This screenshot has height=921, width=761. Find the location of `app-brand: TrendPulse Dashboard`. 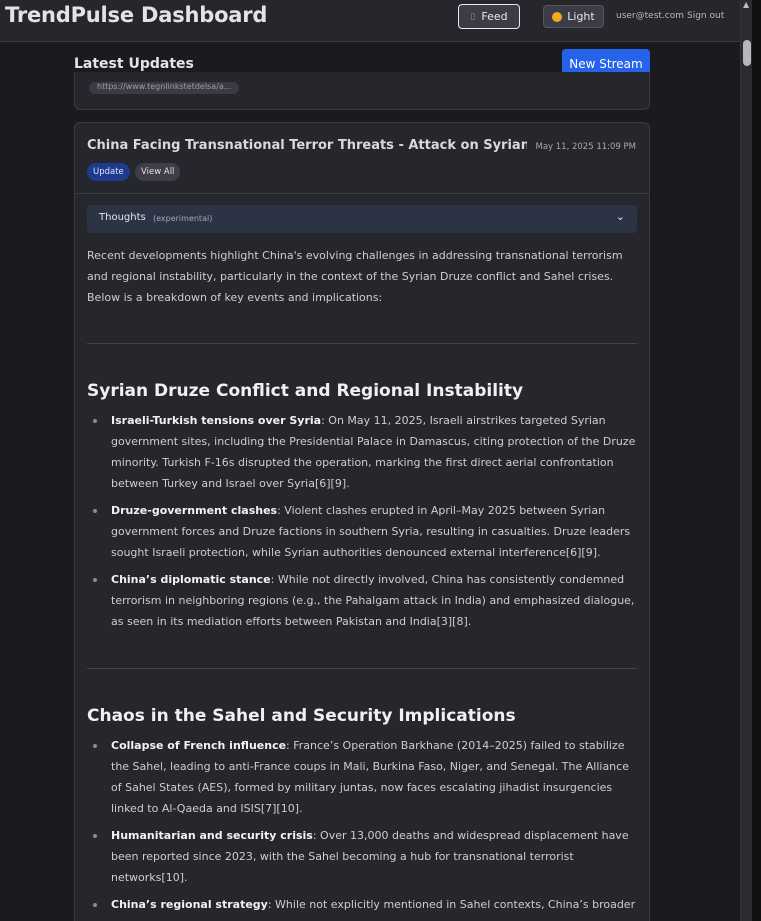

app-brand: TrendPulse Dashboard is located at coordinates (136, 15).